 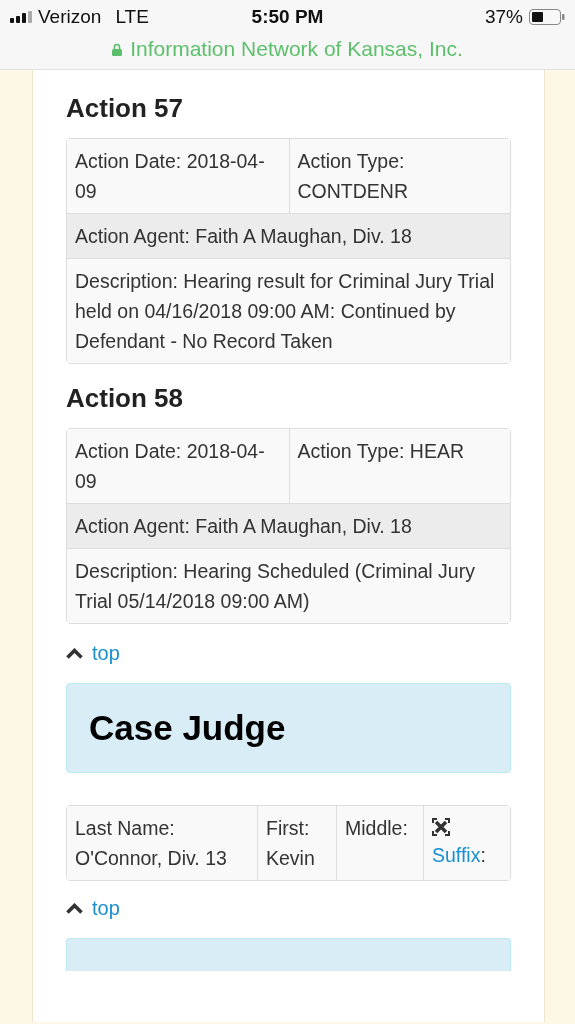 I want to click on carrier-name: Verizon, so click(x=70, y=17).